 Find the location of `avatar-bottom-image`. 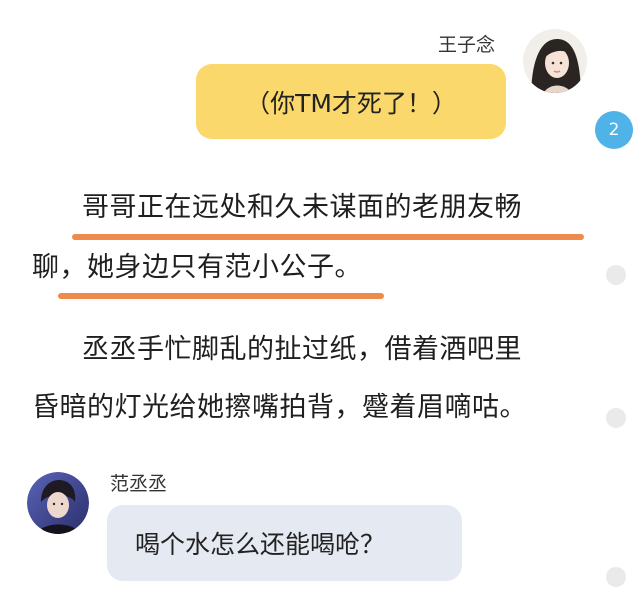

avatar-bottom-image is located at coordinates (58, 503).